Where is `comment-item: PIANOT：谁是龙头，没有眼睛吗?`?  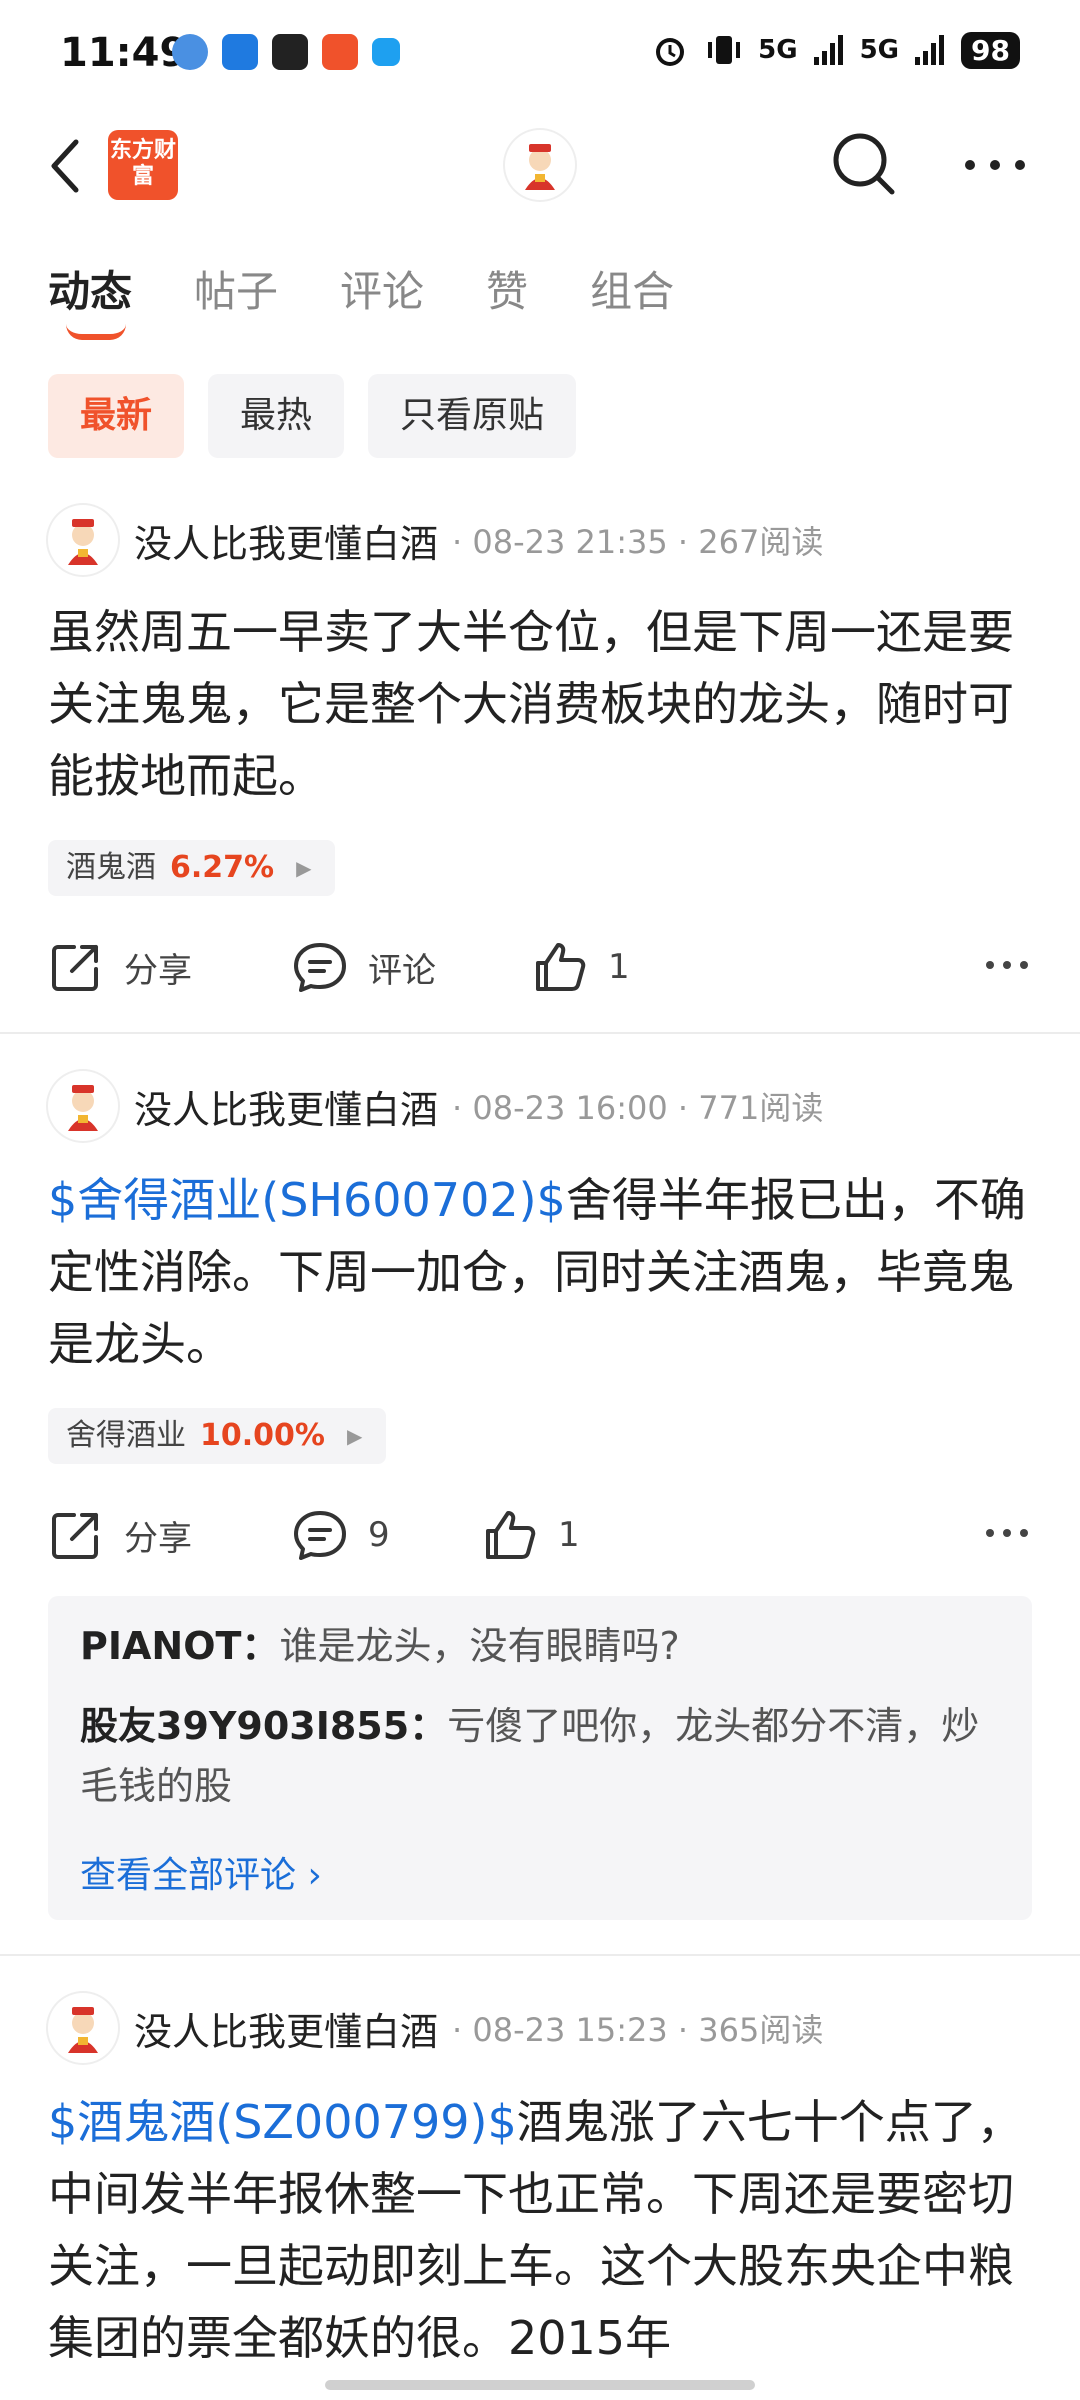 comment-item: PIANOT：谁是龙头，没有眼睛吗? is located at coordinates (530, 1646).